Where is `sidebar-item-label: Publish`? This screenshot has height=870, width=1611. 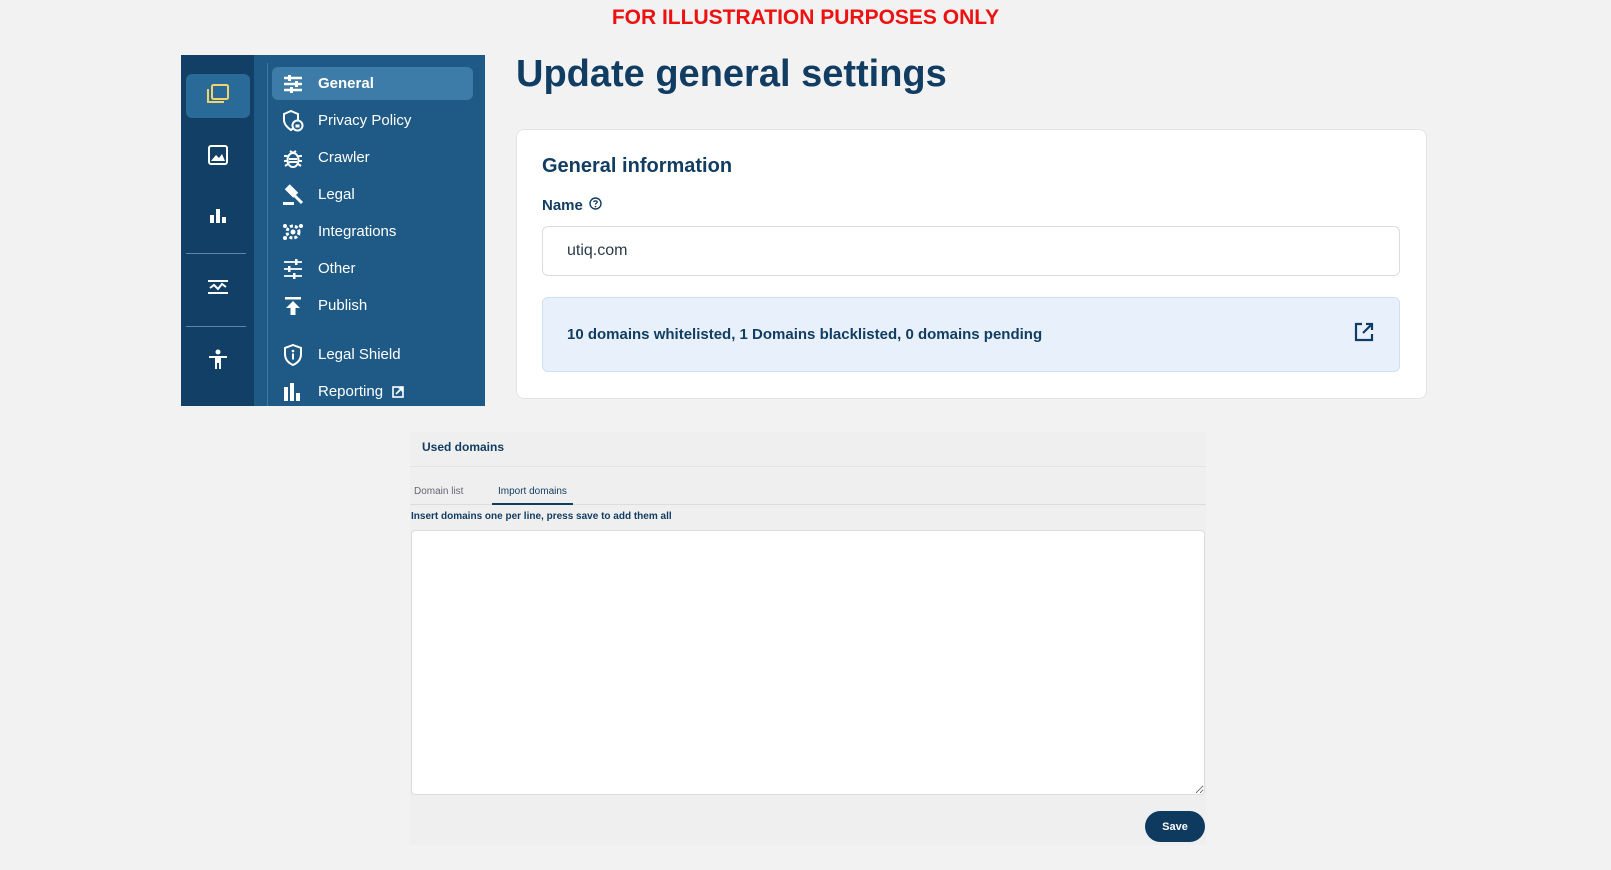
sidebar-item-label: Publish is located at coordinates (343, 305).